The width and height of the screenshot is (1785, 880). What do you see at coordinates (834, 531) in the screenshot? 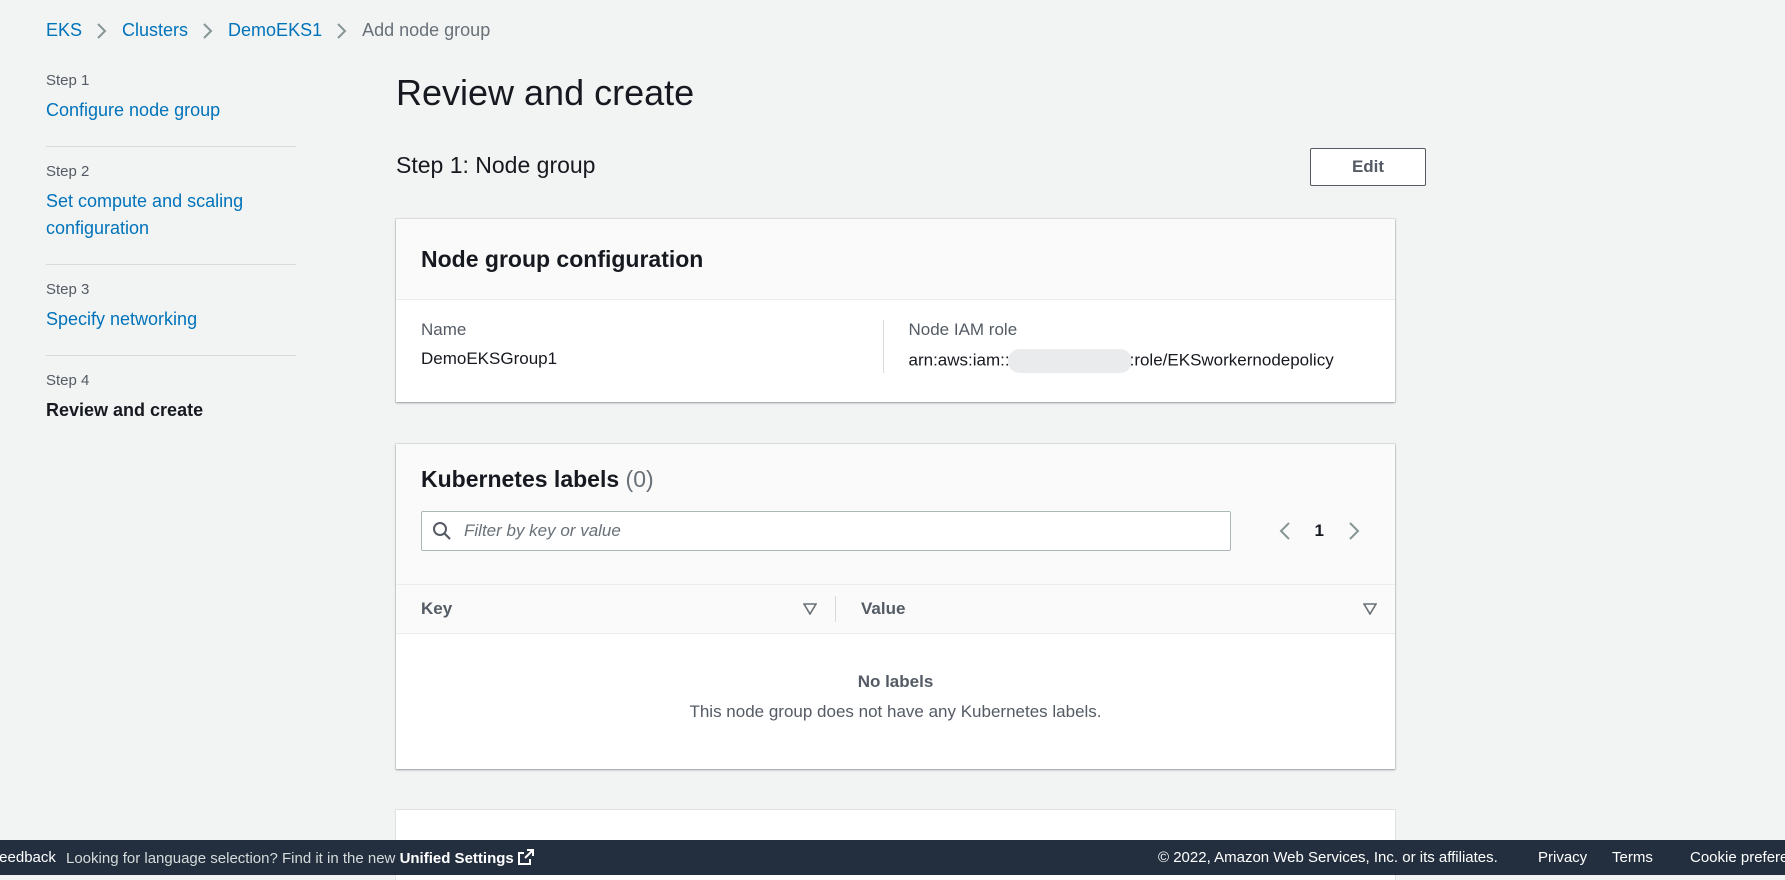
I see `search-input` at bounding box center [834, 531].